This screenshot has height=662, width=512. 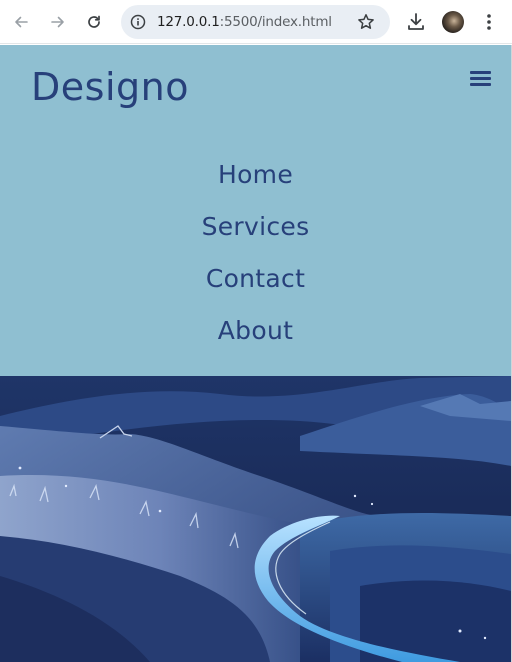 What do you see at coordinates (416, 22) in the screenshot?
I see `download-icon` at bounding box center [416, 22].